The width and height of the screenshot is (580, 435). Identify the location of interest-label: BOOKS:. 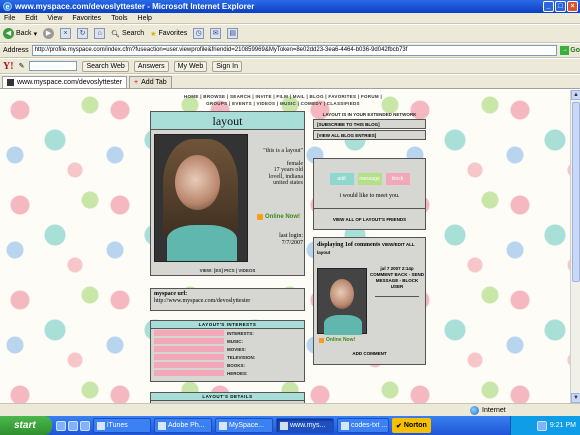
(236, 365).